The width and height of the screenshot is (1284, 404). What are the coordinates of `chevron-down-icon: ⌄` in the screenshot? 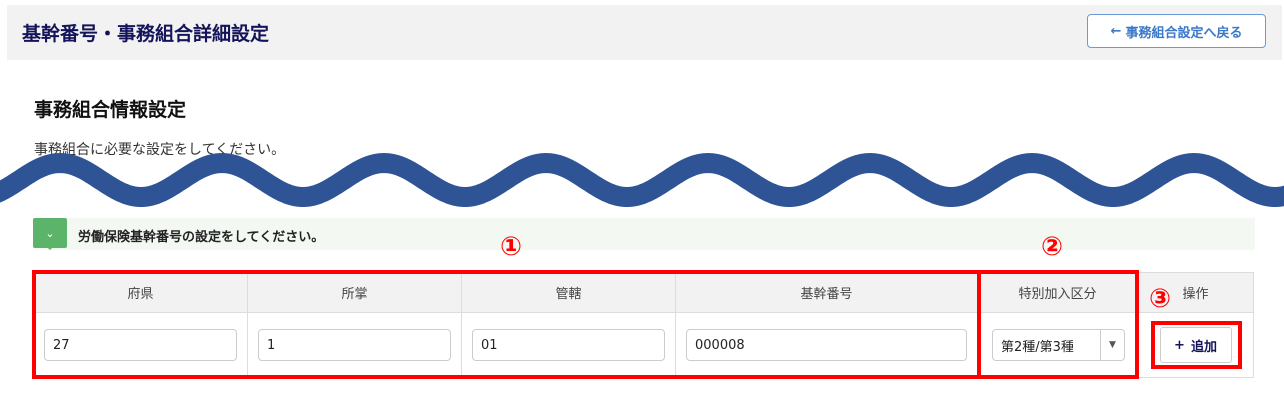 It's located at (50, 234).